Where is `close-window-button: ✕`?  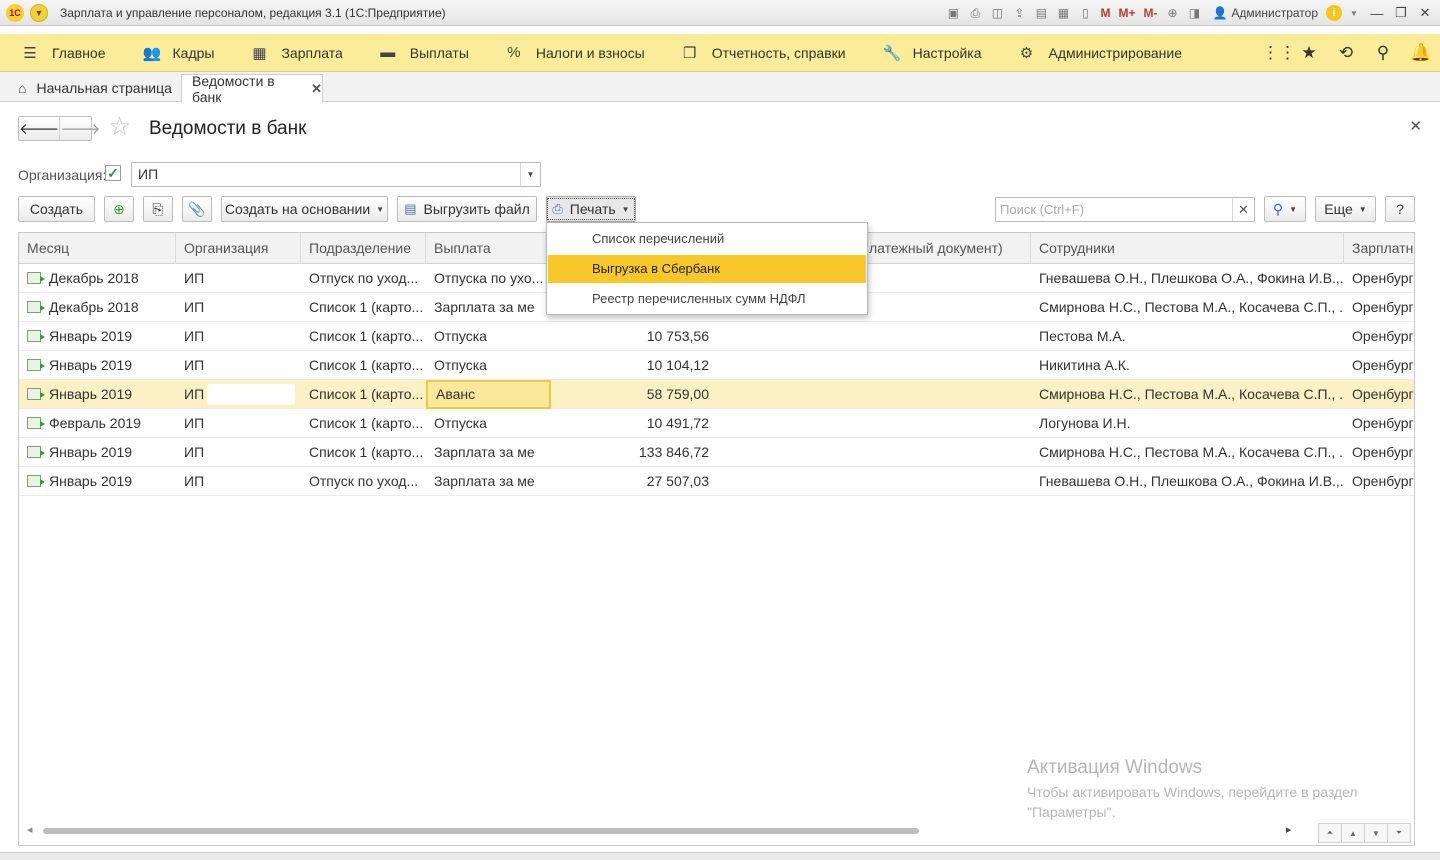 close-window-button: ✕ is located at coordinates (1425, 13).